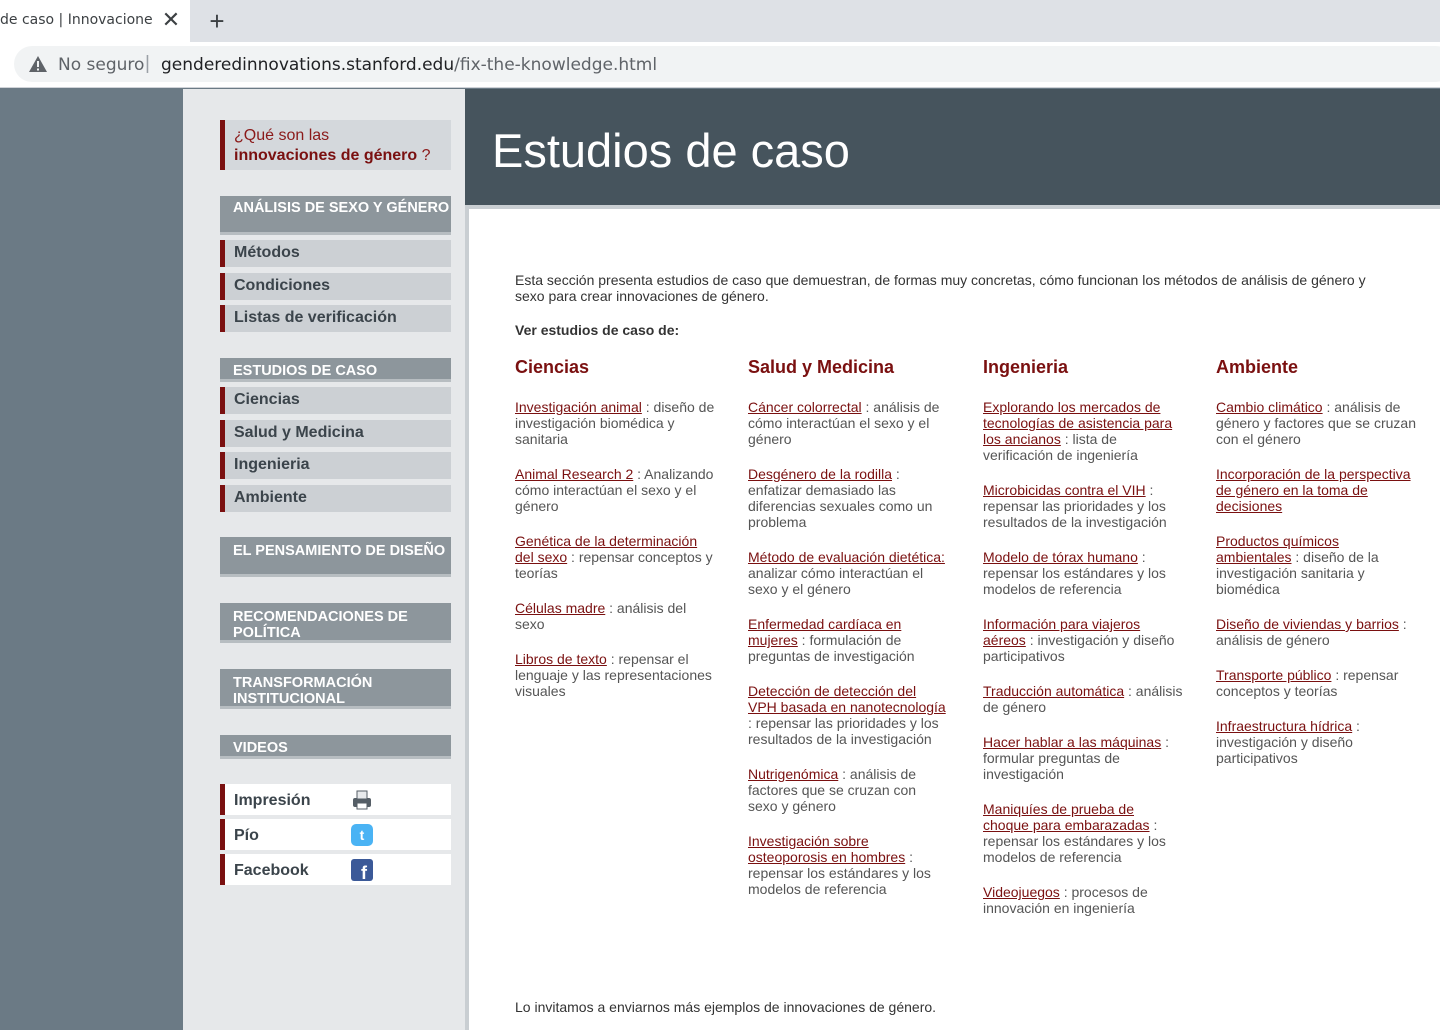 The image size is (1440, 1030). Describe the element at coordinates (335, 286) in the screenshot. I see `sidebar-item-conditions: Condiciones` at that location.